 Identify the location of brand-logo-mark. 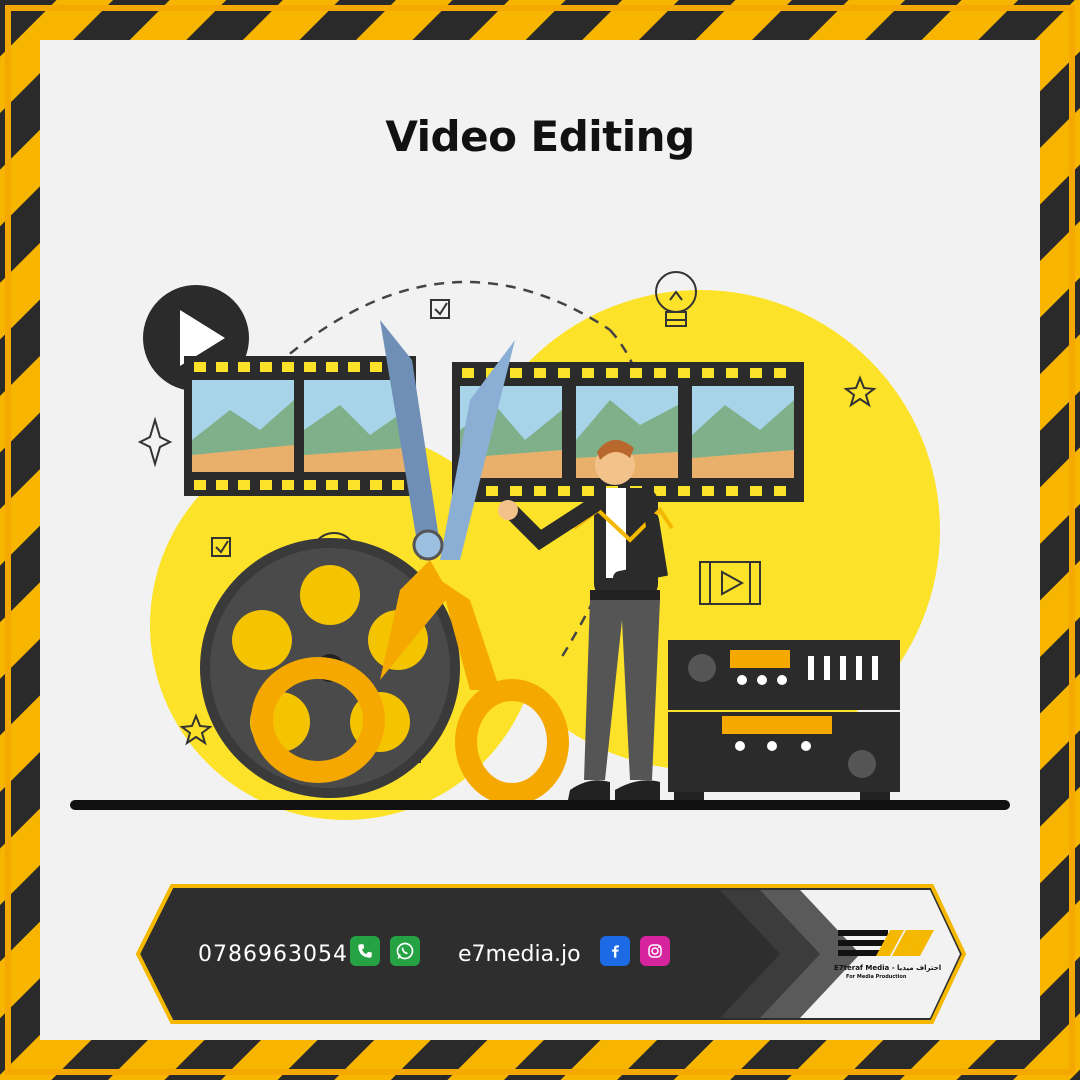
(886, 943).